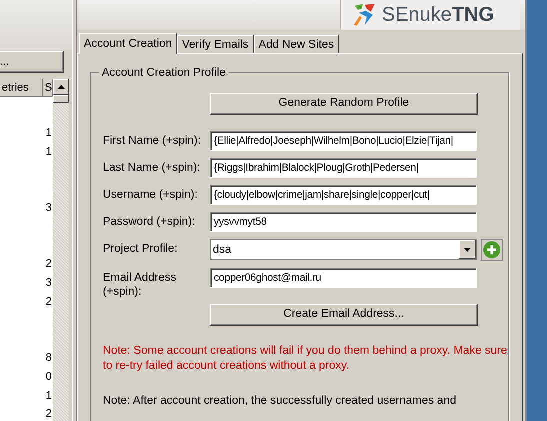 This screenshot has width=547, height=421. Describe the element at coordinates (140, 285) in the screenshot. I see `field-label: Email Address (+spin):` at that location.